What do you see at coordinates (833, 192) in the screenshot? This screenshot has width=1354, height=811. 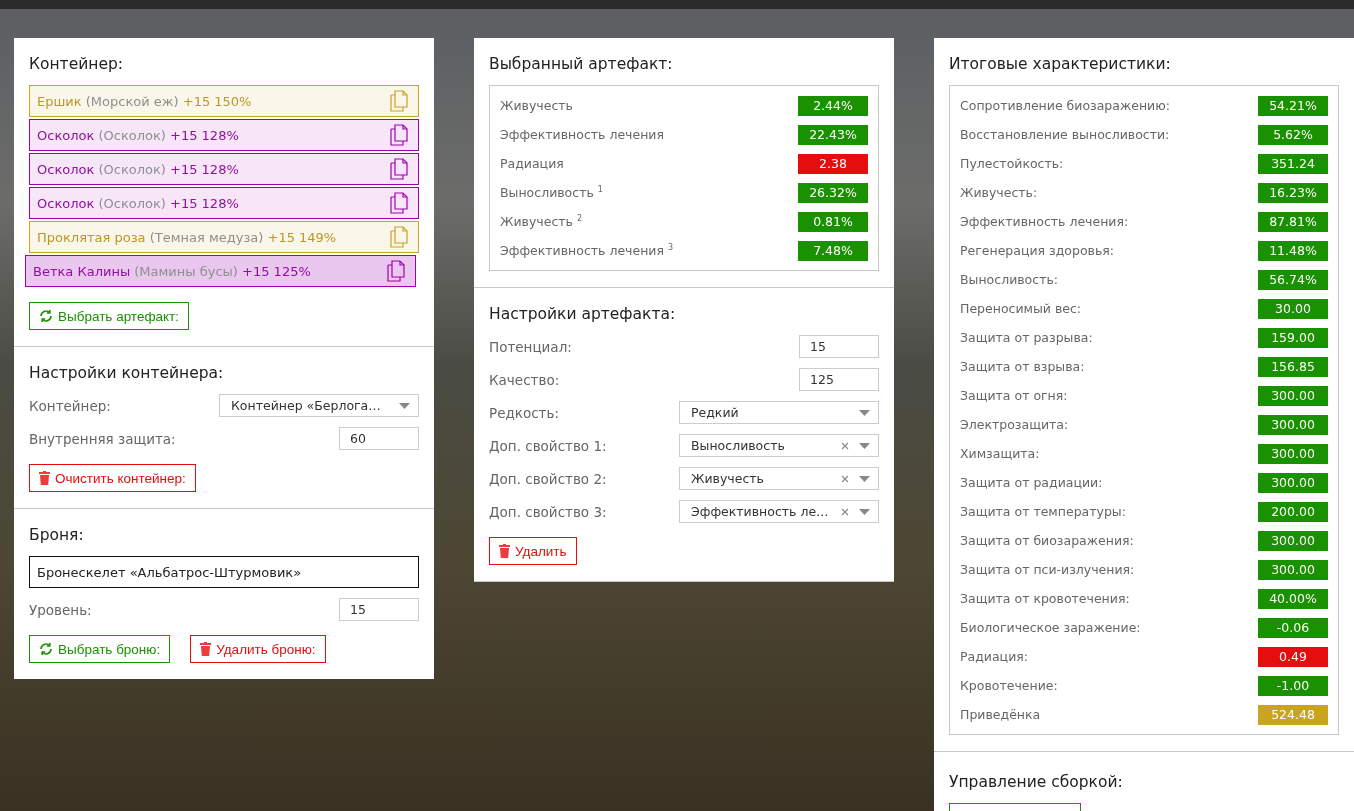 I see `stat-value: 26.32%` at bounding box center [833, 192].